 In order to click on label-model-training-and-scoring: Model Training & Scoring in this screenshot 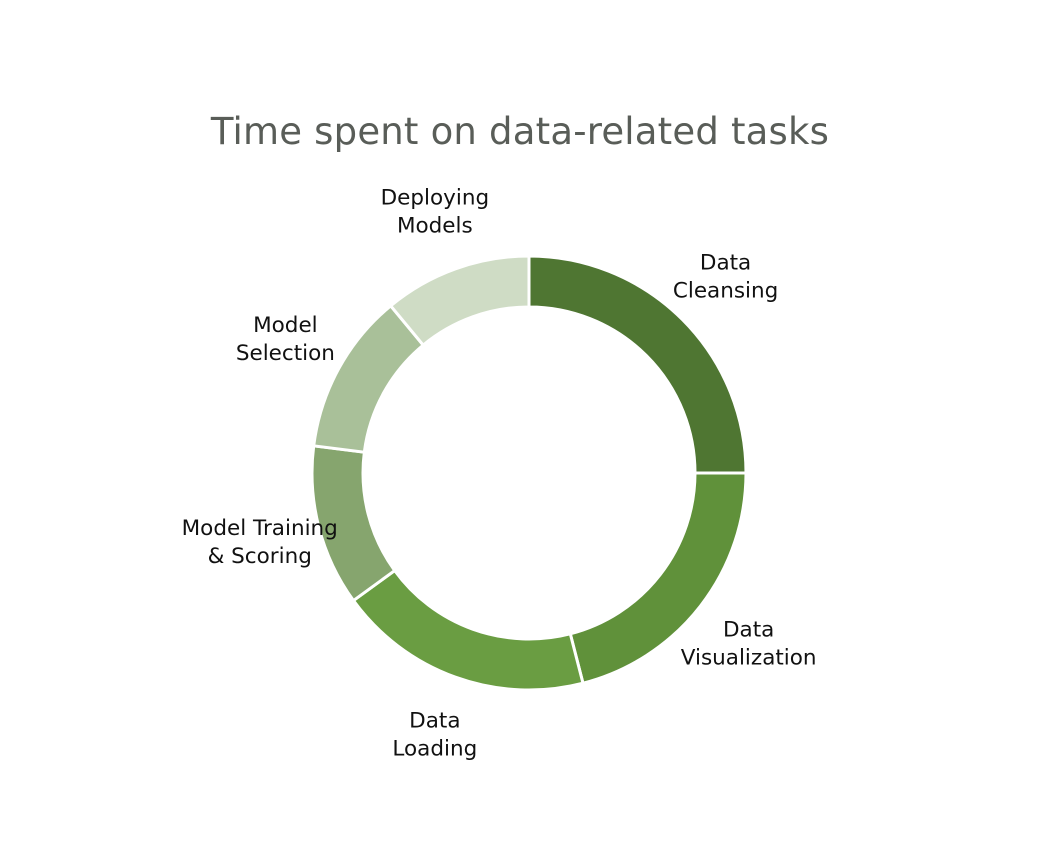, I will do `click(260, 542)`.